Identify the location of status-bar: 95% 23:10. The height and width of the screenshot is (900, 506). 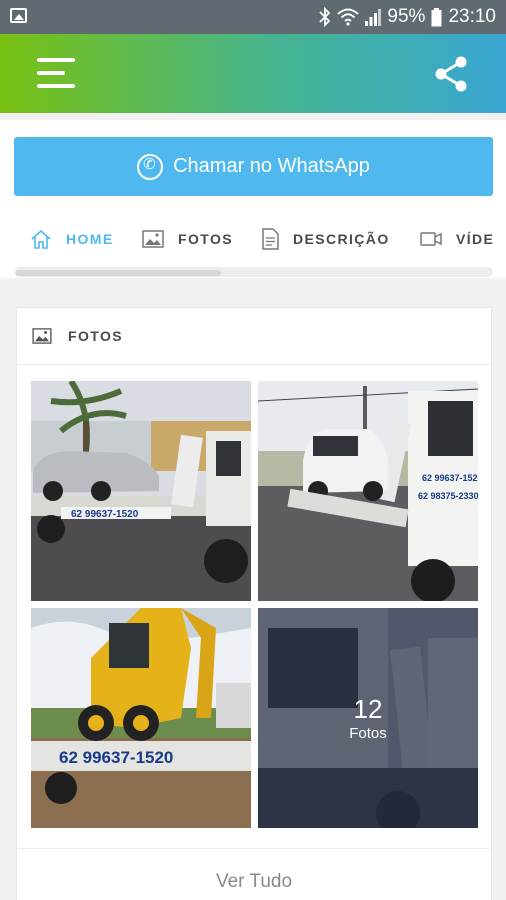
(253, 17).